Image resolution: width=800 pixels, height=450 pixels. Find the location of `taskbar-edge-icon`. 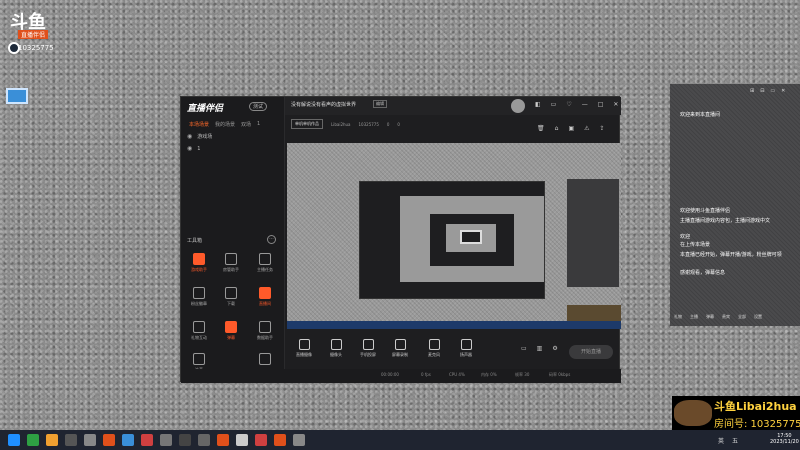

taskbar-edge-icon is located at coordinates (52, 440).